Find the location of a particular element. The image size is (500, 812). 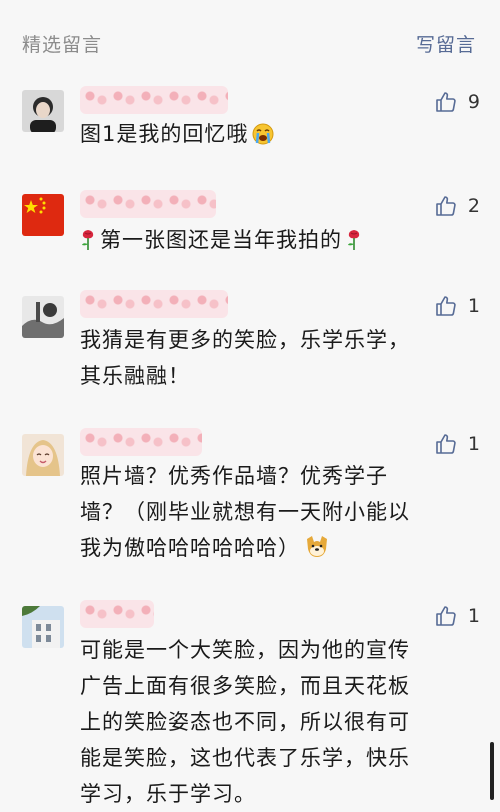

comment-line: 广告上面有很多笑脸，而且天花板 is located at coordinates (245, 686).